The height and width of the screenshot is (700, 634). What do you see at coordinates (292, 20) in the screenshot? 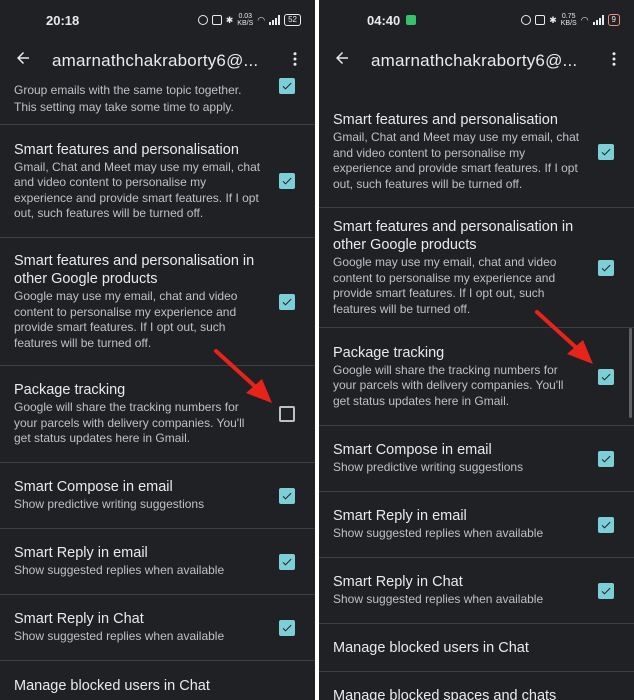
I see `battery-icon: 52` at bounding box center [292, 20].